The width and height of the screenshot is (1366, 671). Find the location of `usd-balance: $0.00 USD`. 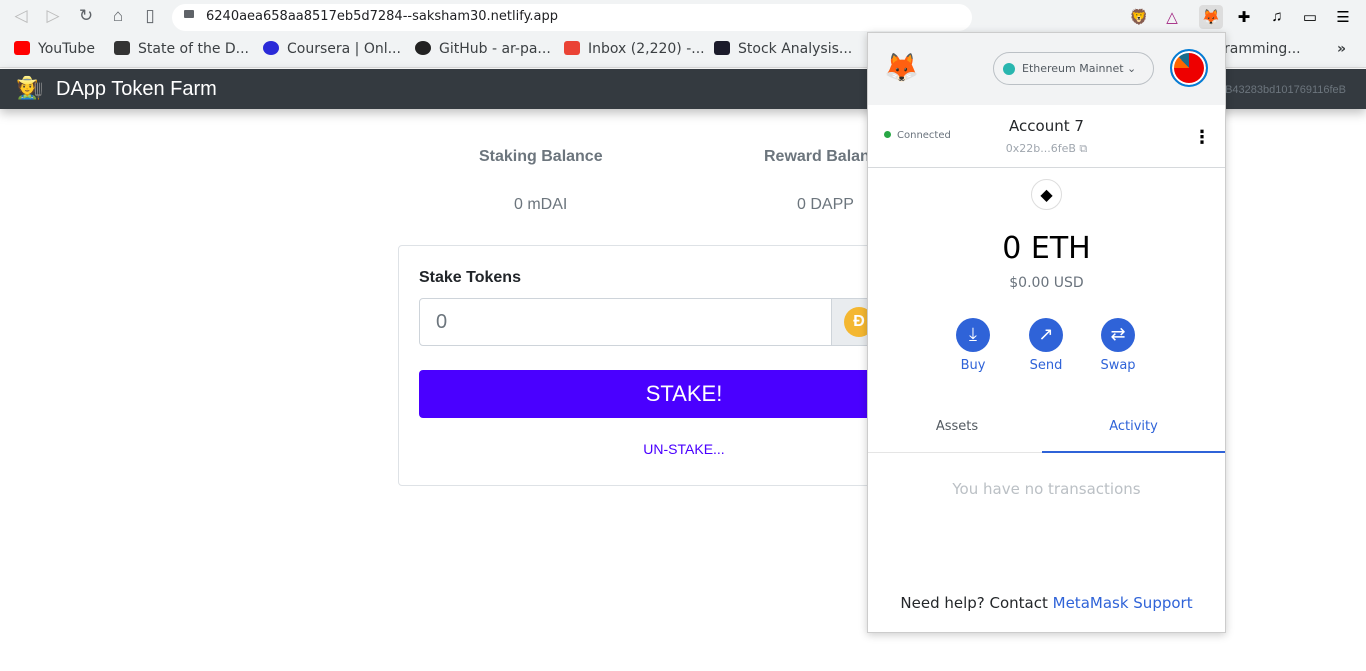

usd-balance: $0.00 USD is located at coordinates (1046, 283).